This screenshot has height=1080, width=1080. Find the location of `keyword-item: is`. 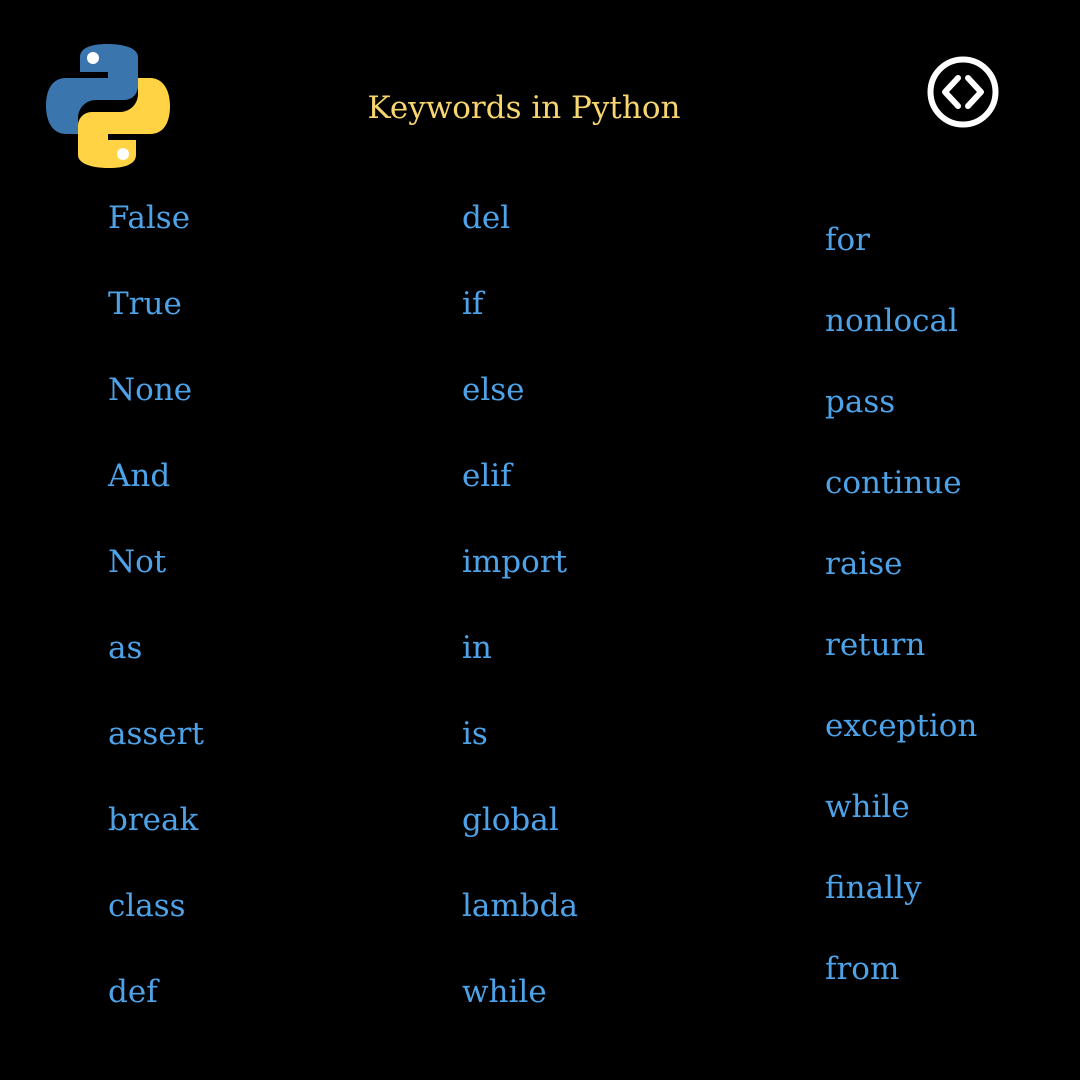

keyword-item: is is located at coordinates (475, 734).